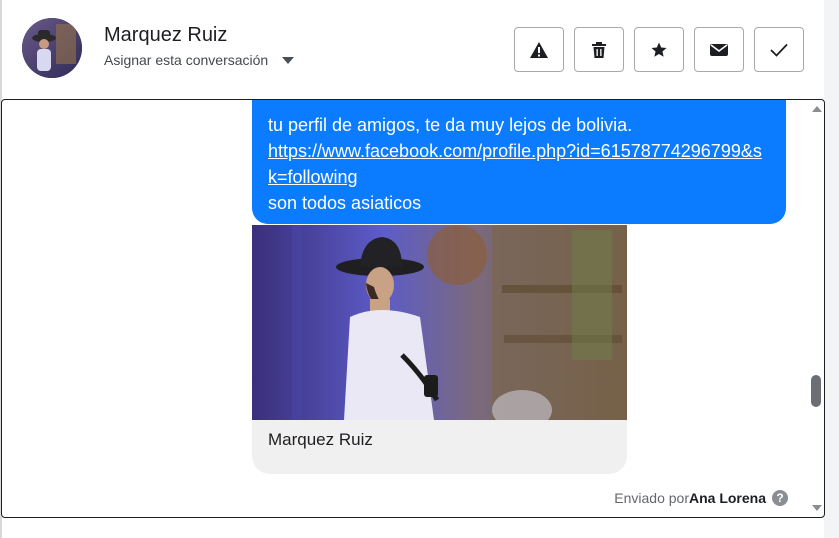  I want to click on star-icon, so click(659, 49).